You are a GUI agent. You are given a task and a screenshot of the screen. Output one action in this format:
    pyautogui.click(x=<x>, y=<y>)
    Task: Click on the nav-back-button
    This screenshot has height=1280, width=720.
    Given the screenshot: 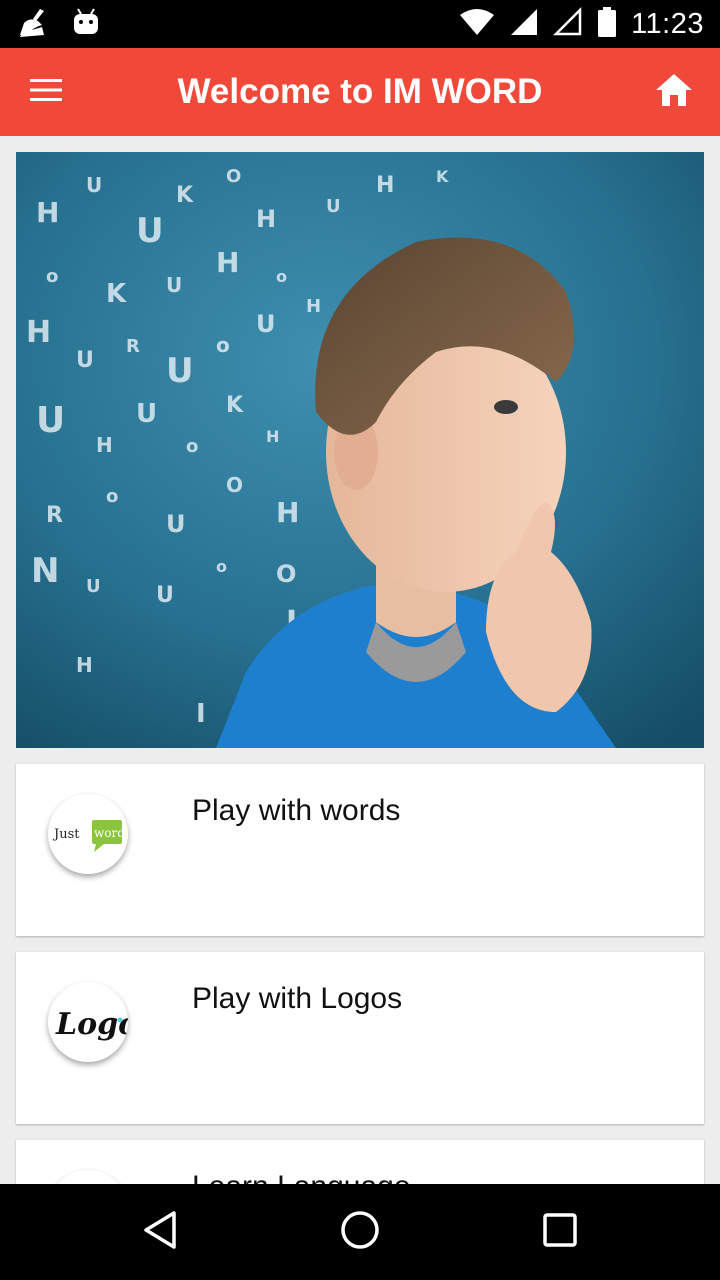 What is the action you would take?
    pyautogui.click(x=160, y=1232)
    